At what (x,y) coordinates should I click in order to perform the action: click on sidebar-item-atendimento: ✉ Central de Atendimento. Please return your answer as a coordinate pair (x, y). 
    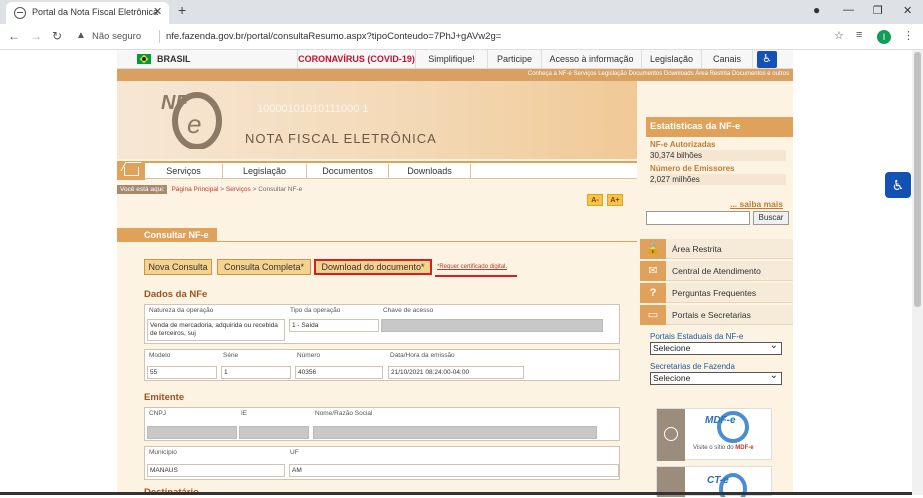
    Looking at the image, I should click on (716, 271).